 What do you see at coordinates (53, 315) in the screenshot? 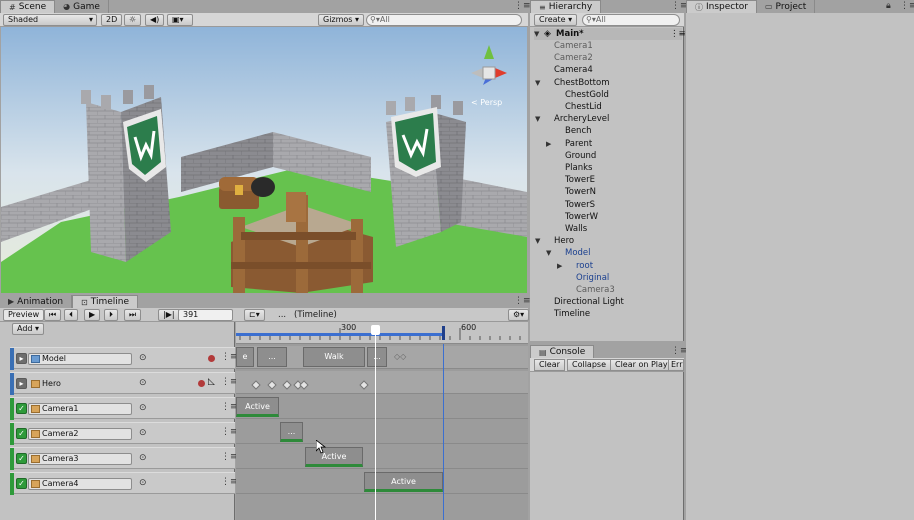
I see `first-frame-button: ⏮` at bounding box center [53, 315].